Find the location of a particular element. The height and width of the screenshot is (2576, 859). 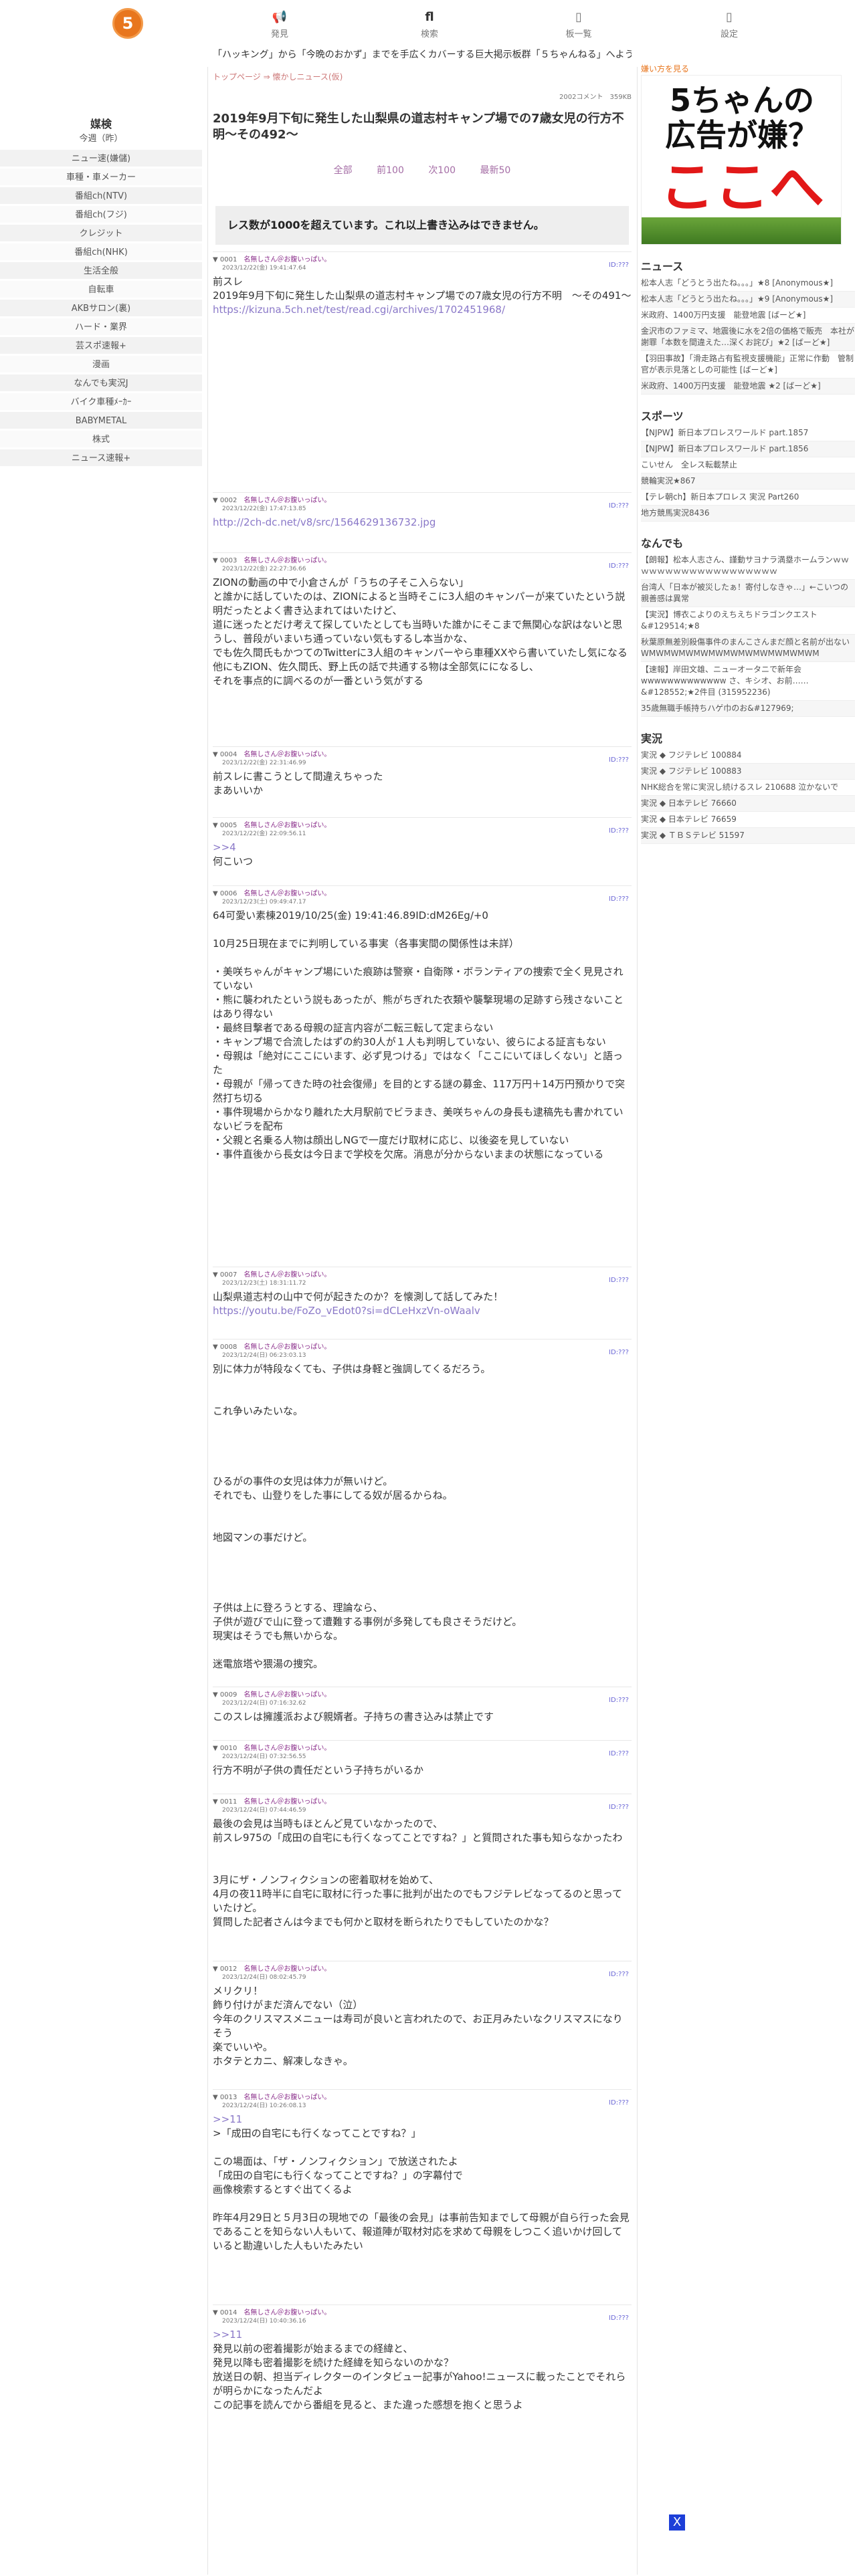

sidebar-item: 生活全般 is located at coordinates (101, 271).